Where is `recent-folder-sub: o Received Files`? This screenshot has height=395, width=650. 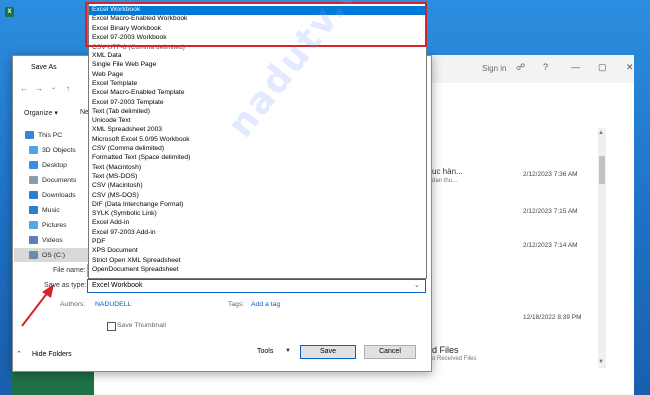 recent-folder-sub: o Received Files is located at coordinates (454, 359).